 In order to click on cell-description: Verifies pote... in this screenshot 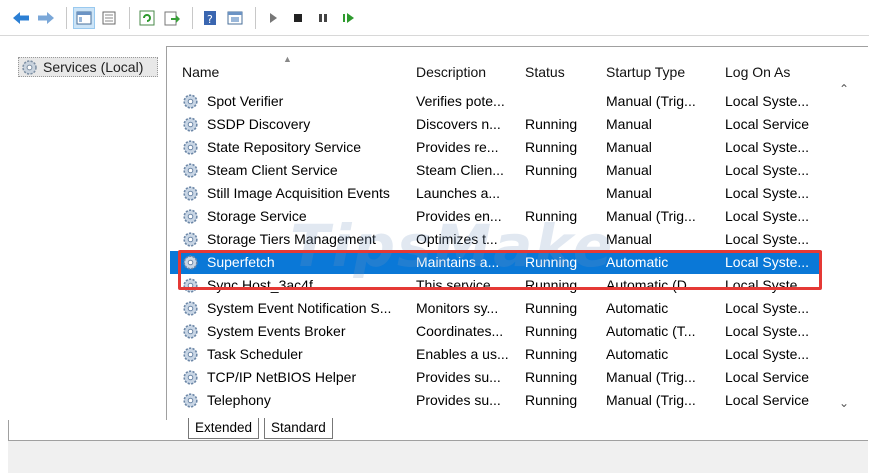, I will do `click(460, 101)`.